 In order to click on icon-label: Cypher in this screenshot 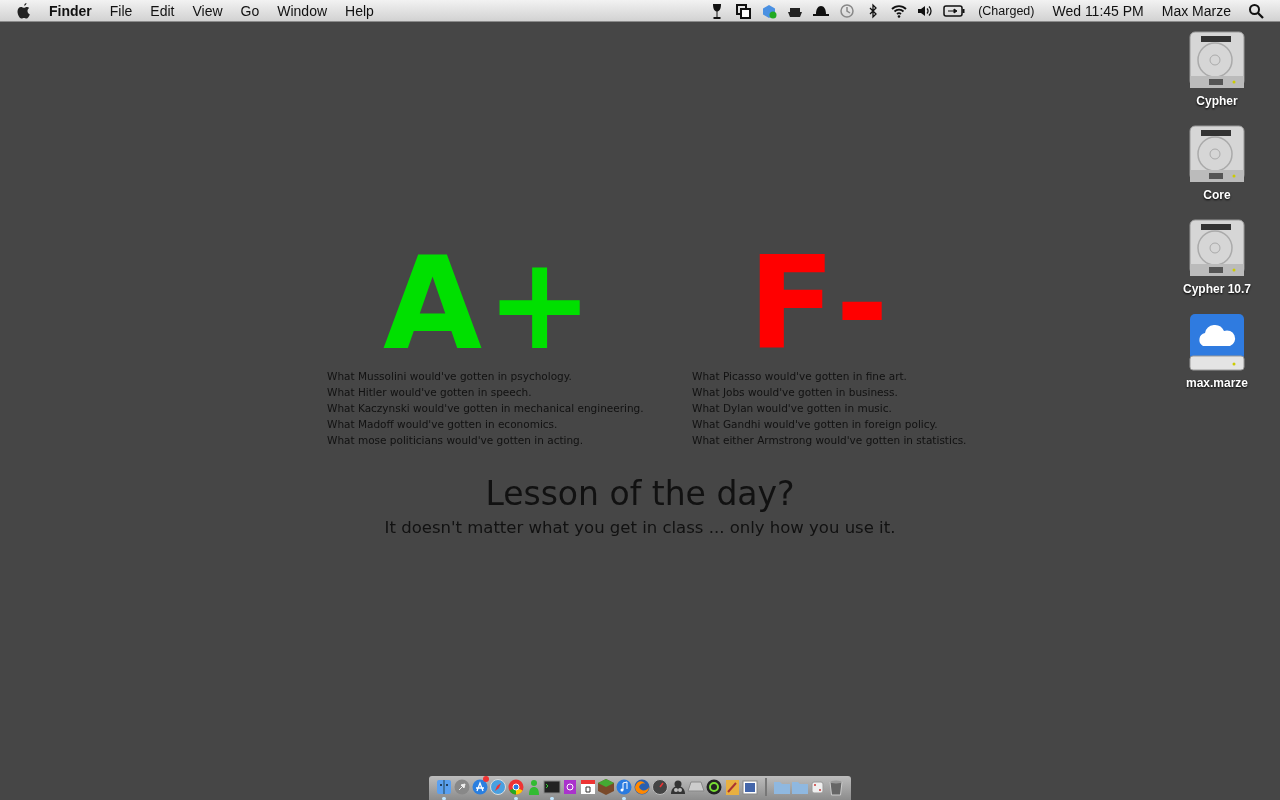, I will do `click(1217, 101)`.